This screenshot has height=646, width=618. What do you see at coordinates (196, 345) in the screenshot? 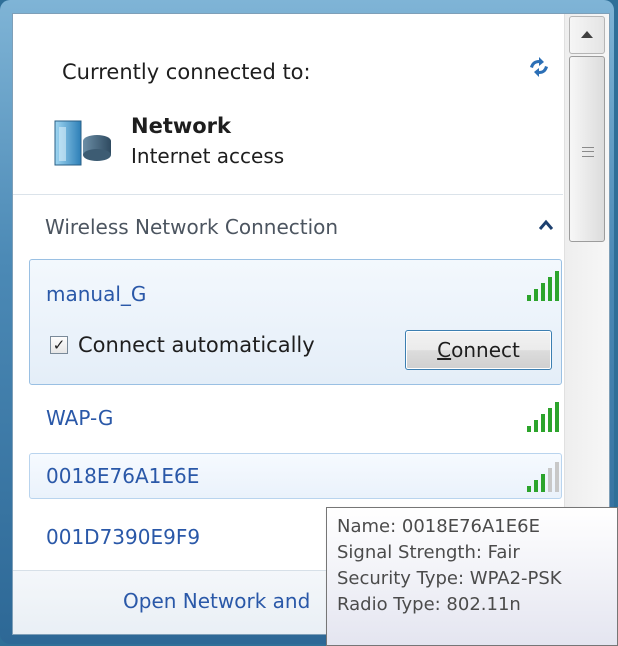
I see `connect-automatically-label: Connect automatically` at bounding box center [196, 345].